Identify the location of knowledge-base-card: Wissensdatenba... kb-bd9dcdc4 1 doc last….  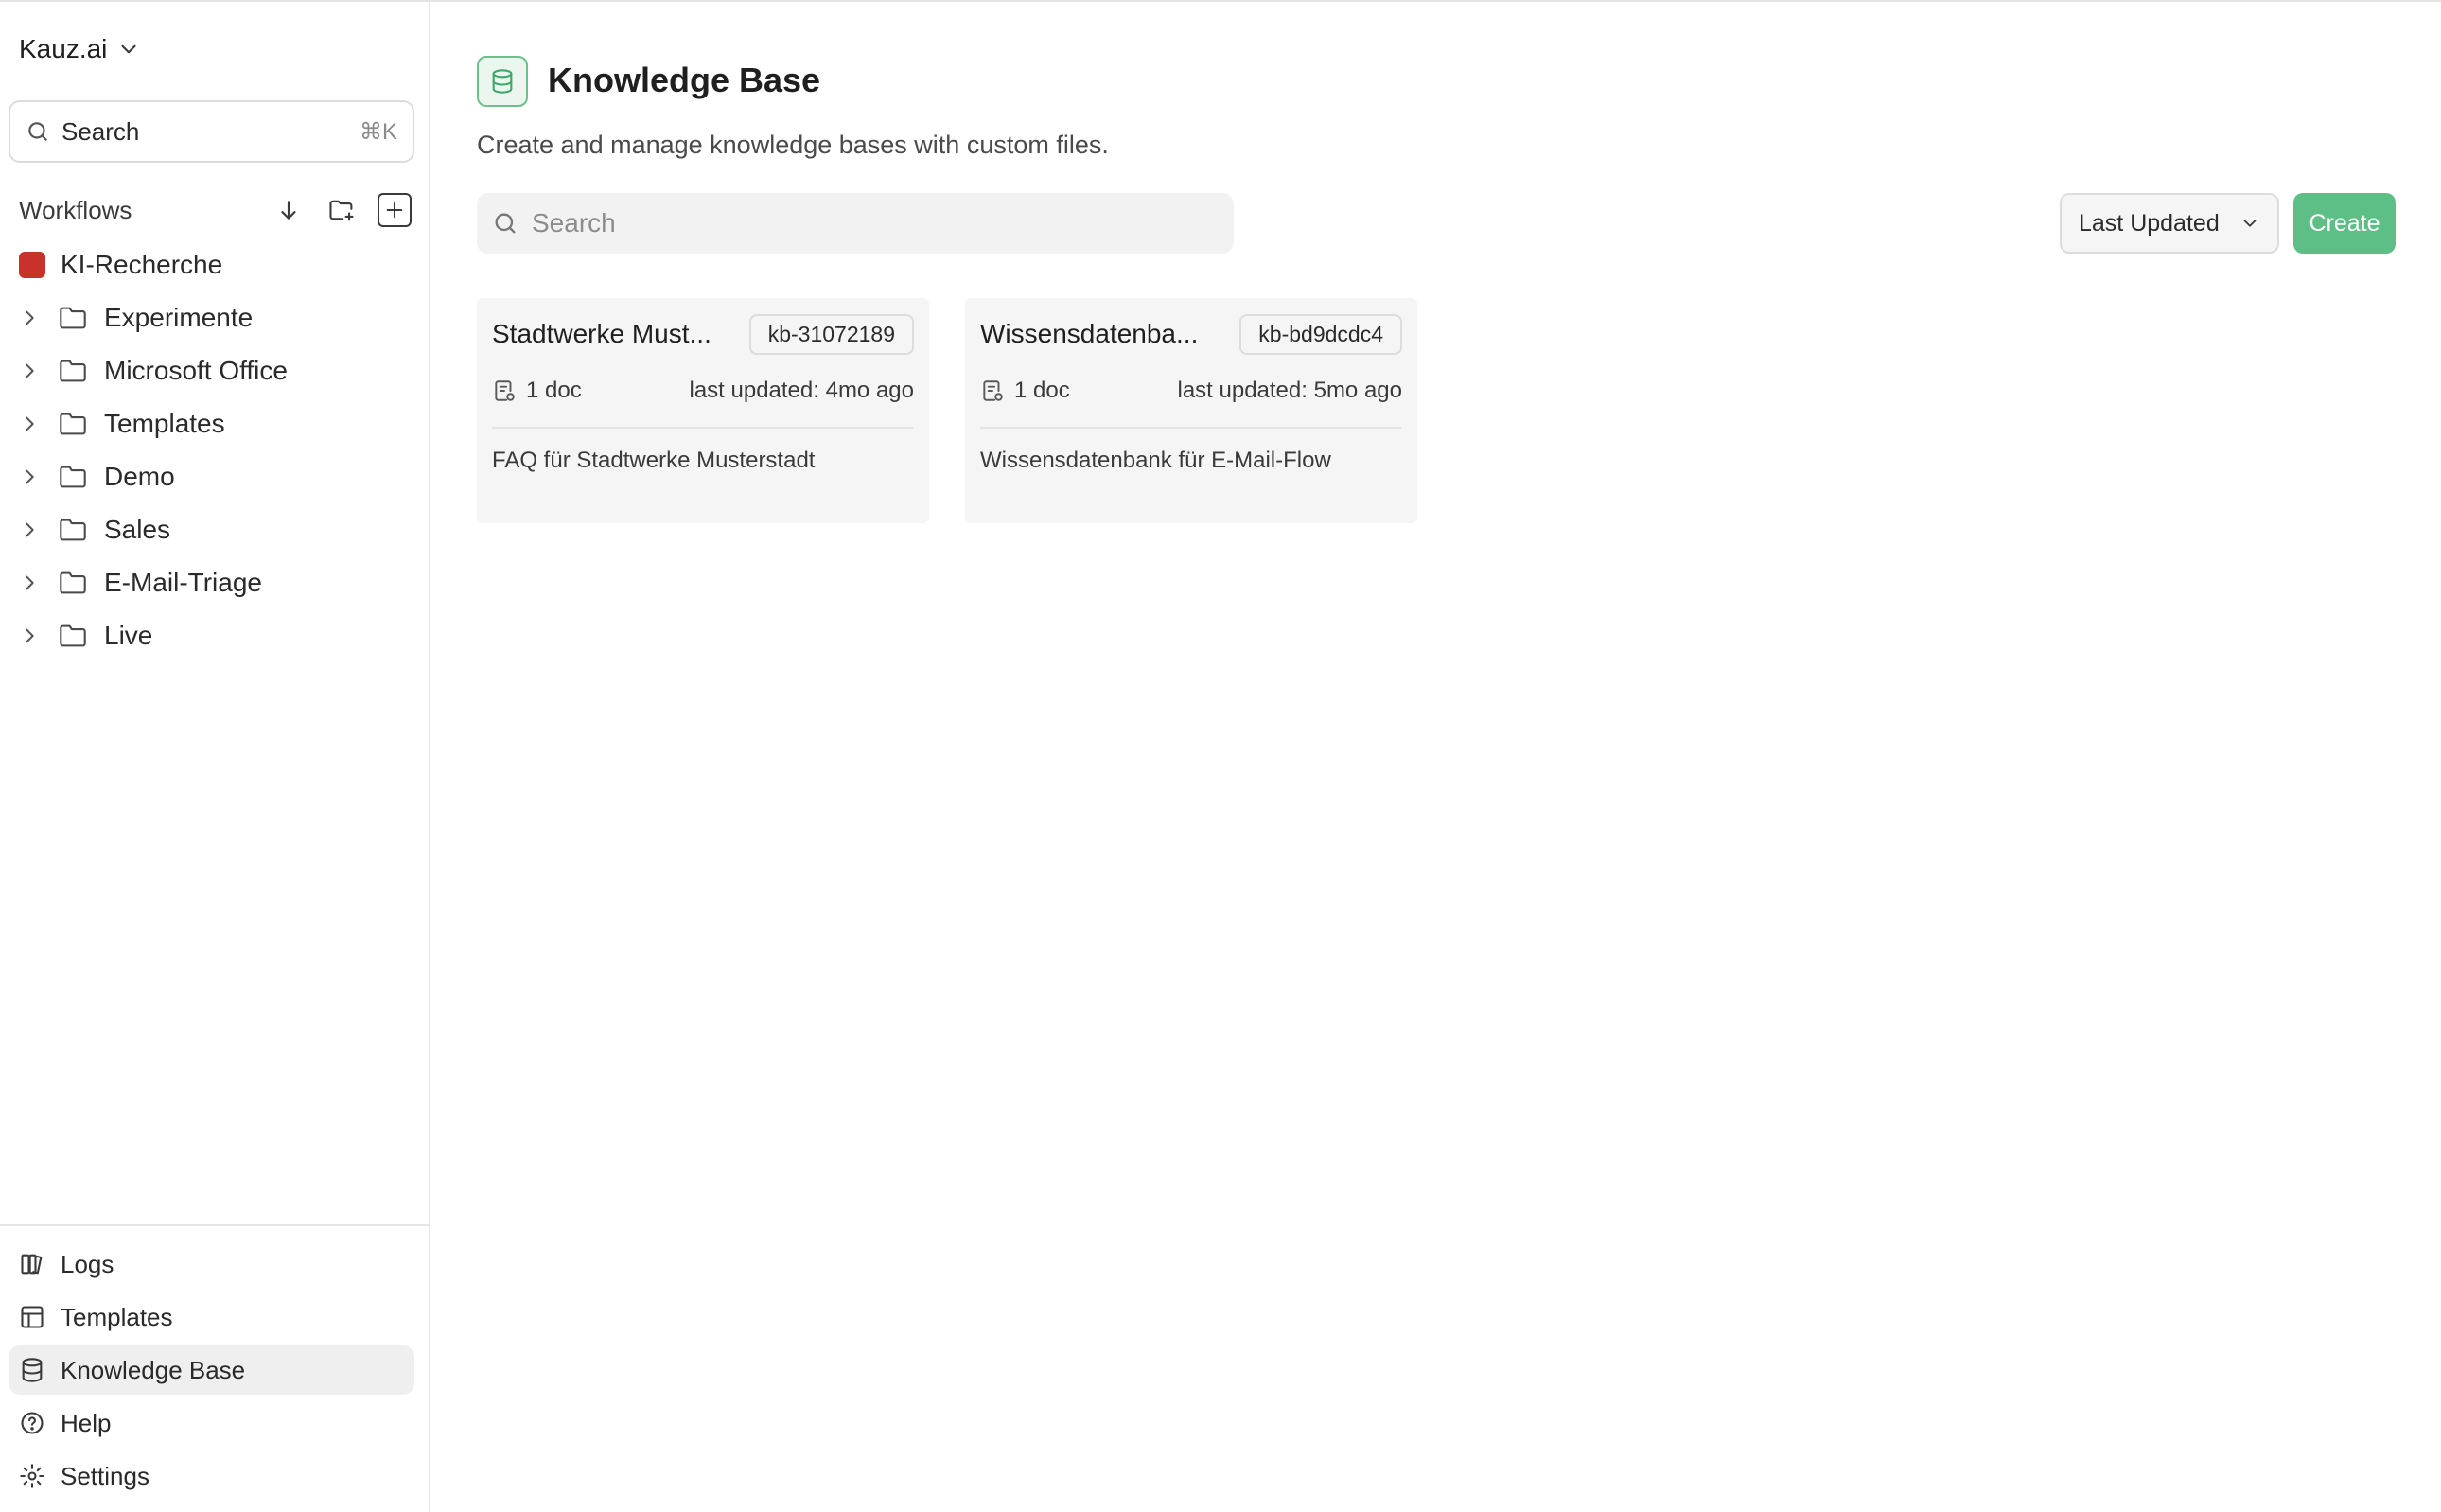
(1191, 410).